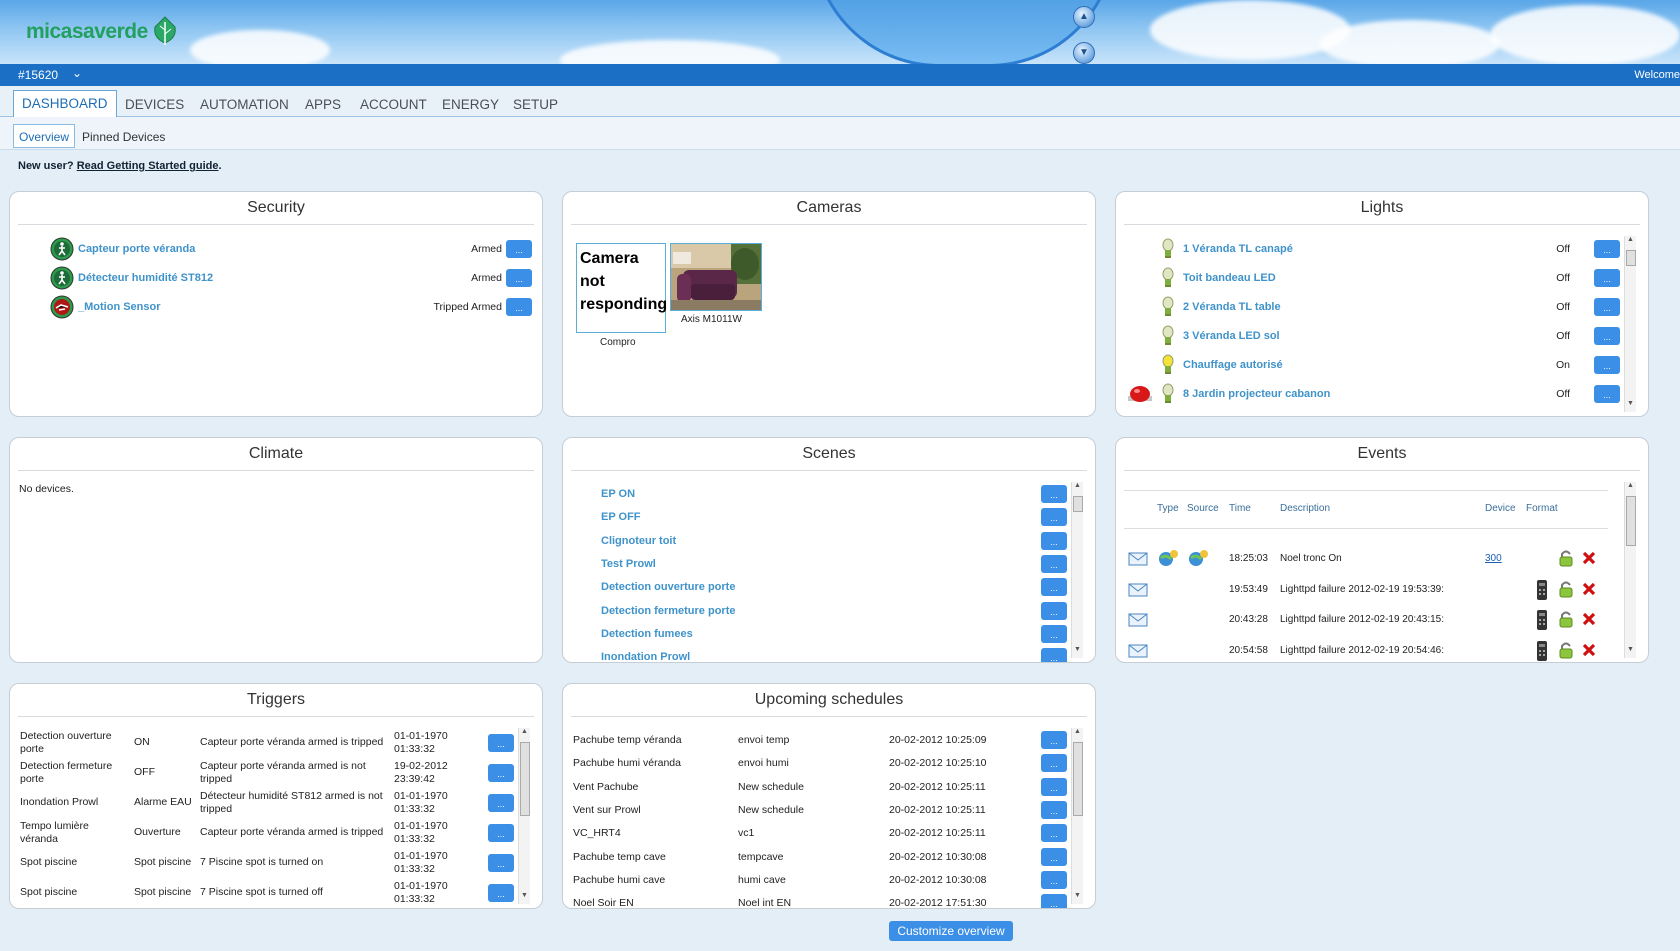 The width and height of the screenshot is (1680, 951). What do you see at coordinates (606, 786) in the screenshot?
I see `schedule-scene: Vent Pachube` at bounding box center [606, 786].